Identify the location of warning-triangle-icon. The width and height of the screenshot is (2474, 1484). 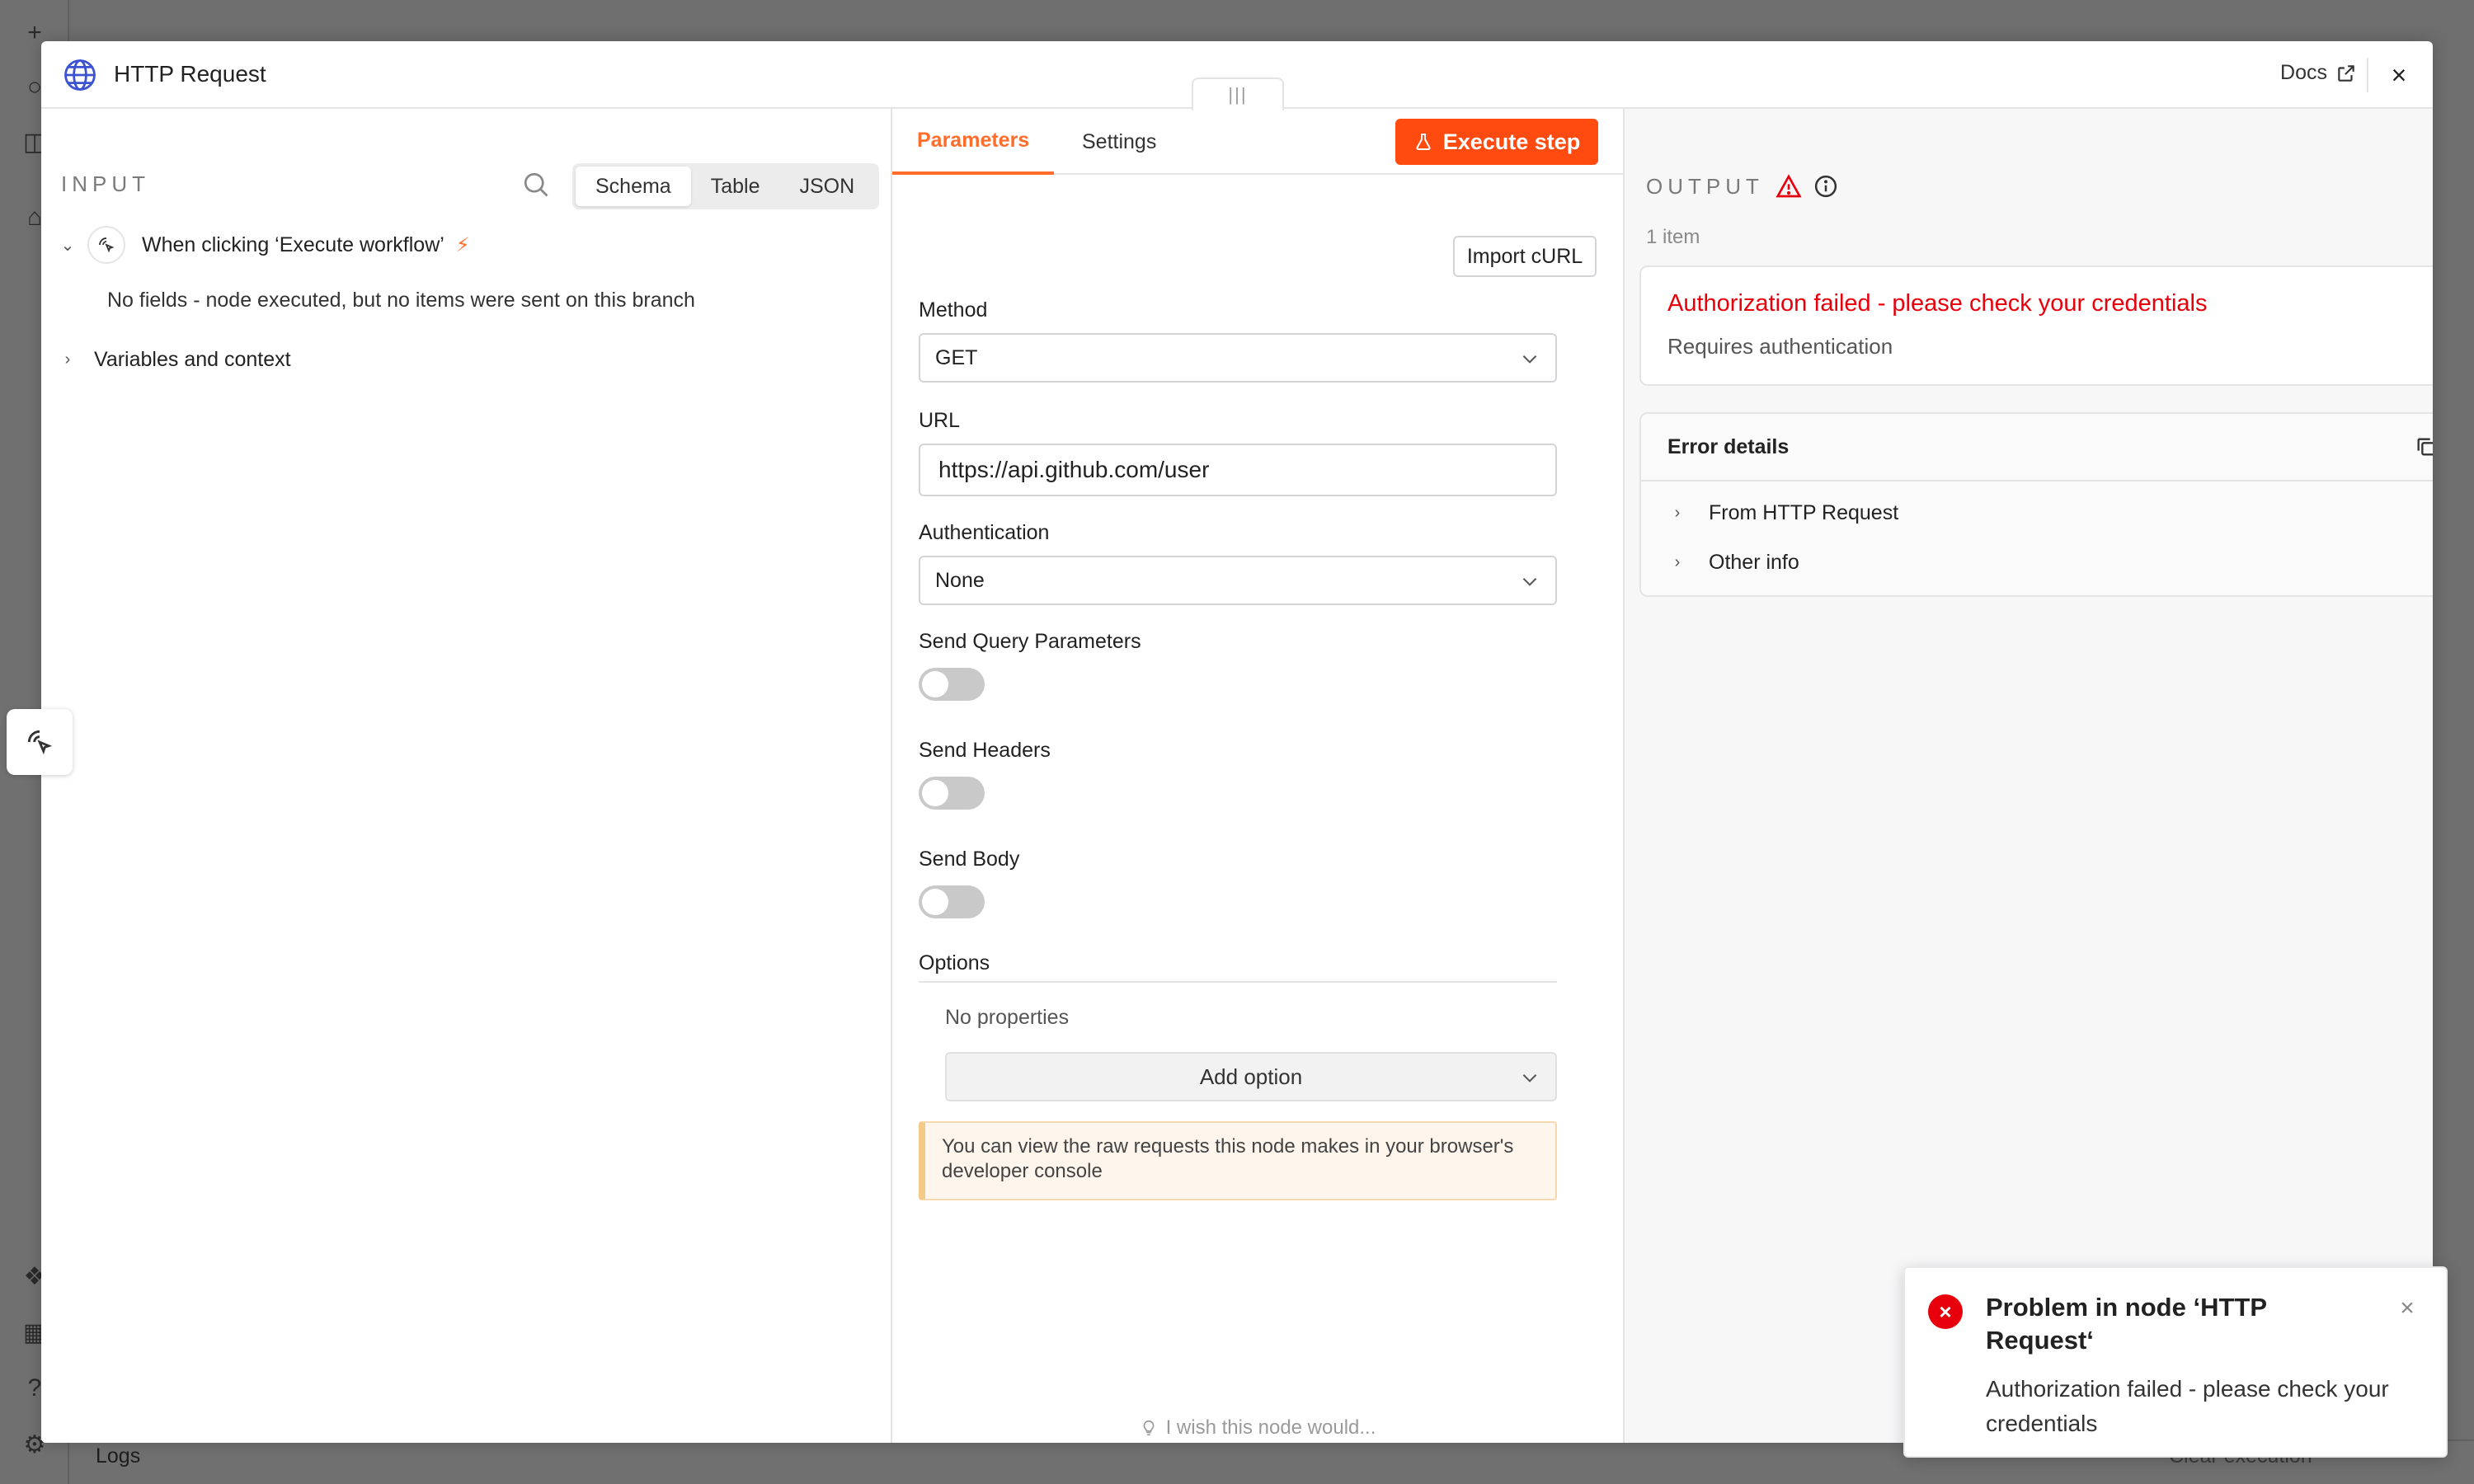
(1789, 186).